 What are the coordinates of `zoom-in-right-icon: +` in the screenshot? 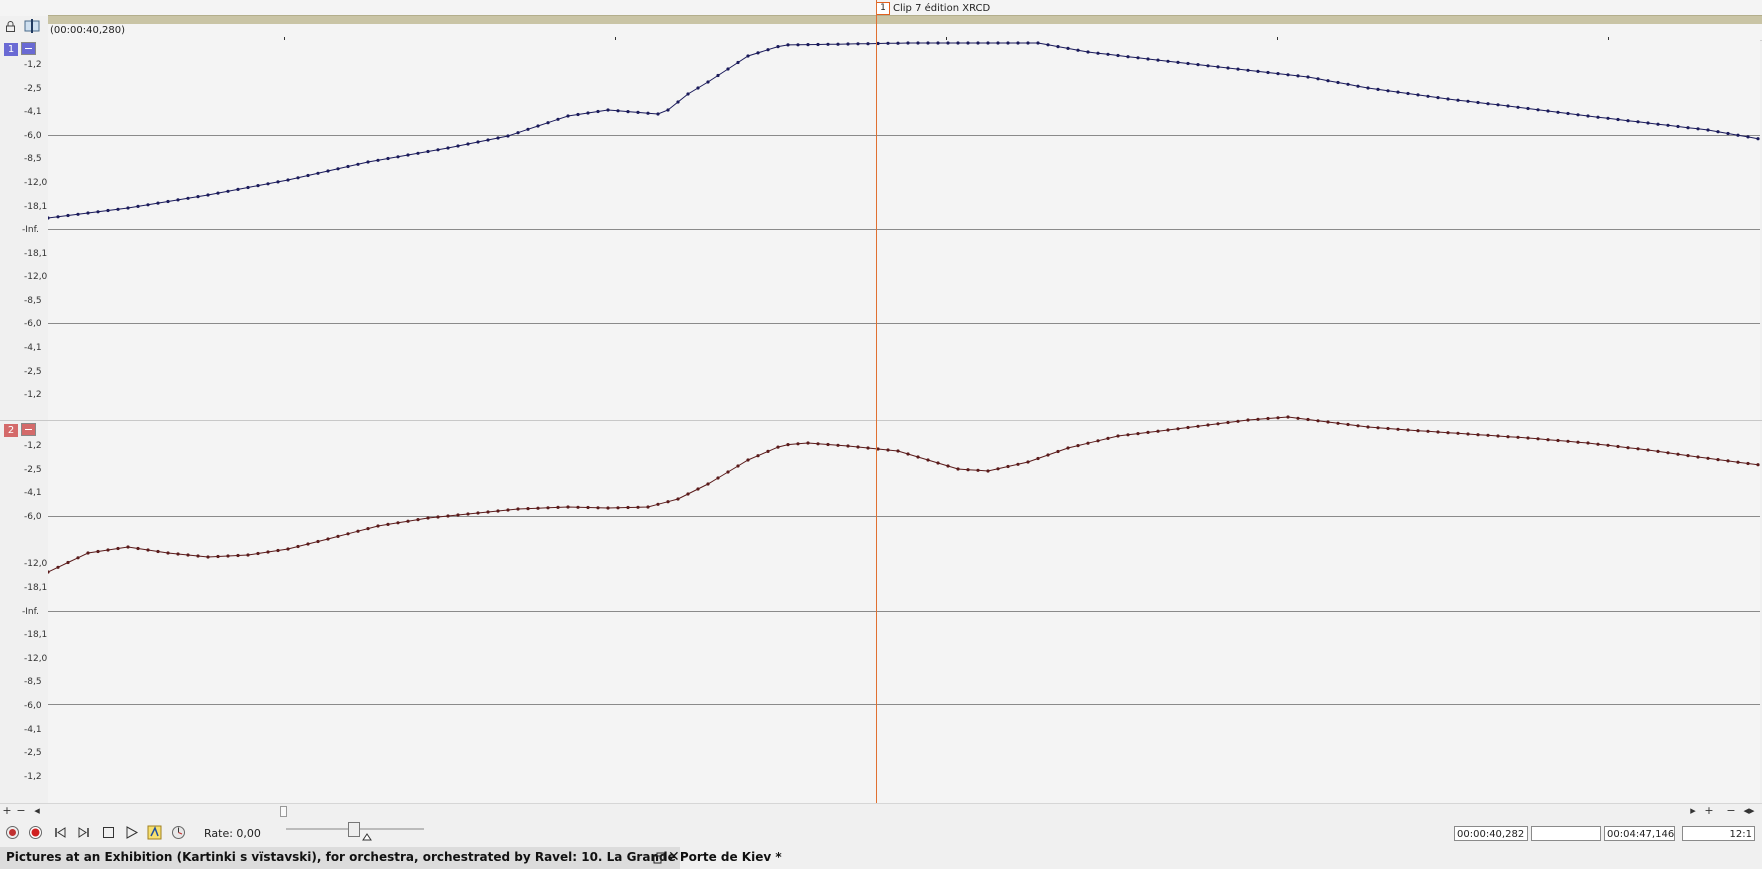 It's located at (1709, 811).